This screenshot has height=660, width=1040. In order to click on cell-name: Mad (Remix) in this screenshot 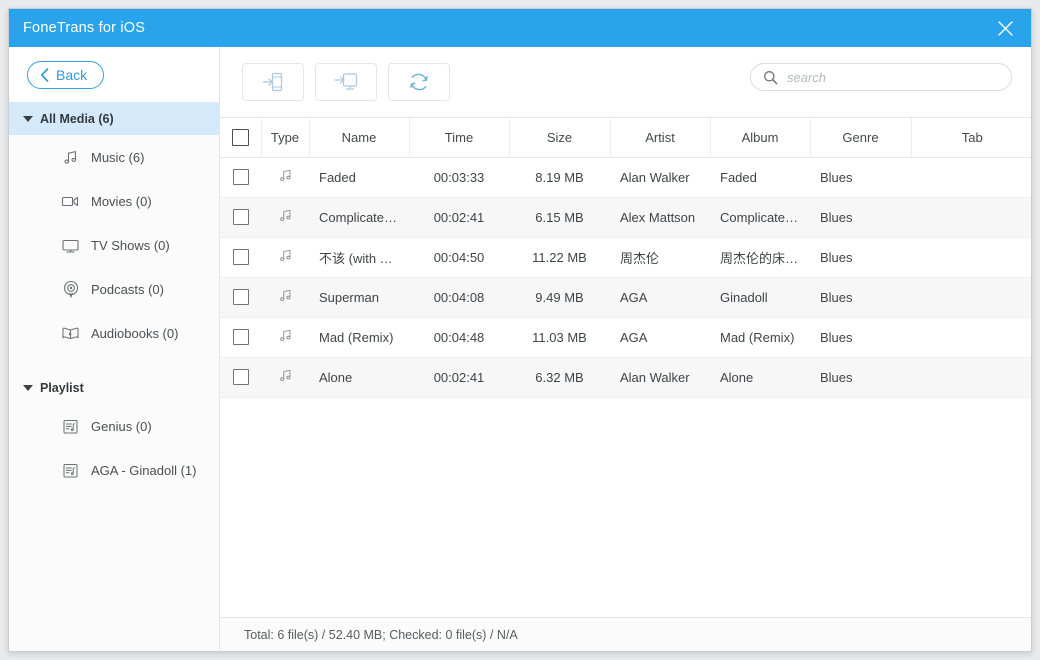, I will do `click(359, 337)`.